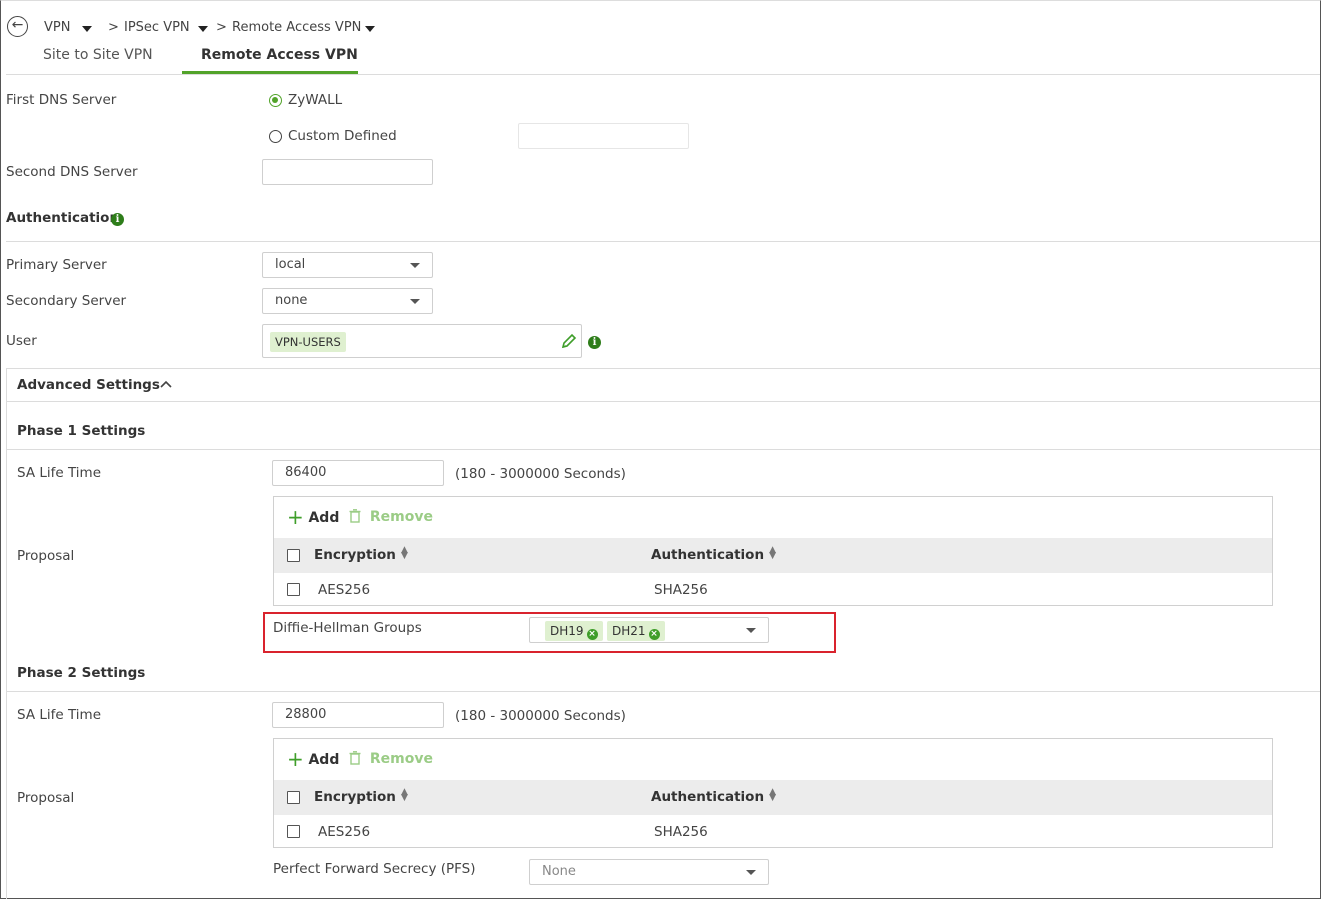  I want to click on phase2-col-encryption-label: Encryption, so click(355, 797).